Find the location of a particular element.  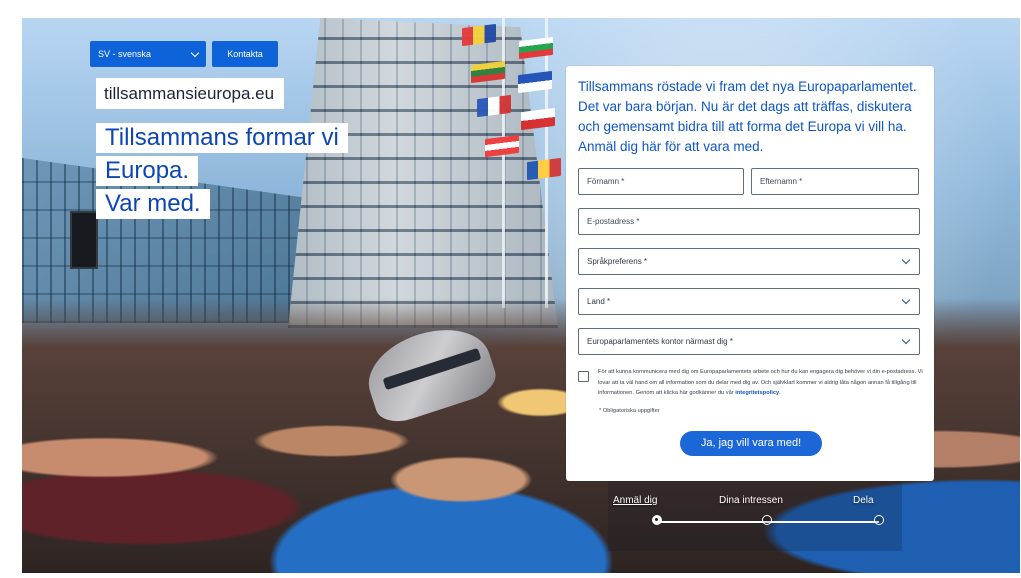

signup-progress: Anmäl dig Dina intressen Dela is located at coordinates (755, 516).